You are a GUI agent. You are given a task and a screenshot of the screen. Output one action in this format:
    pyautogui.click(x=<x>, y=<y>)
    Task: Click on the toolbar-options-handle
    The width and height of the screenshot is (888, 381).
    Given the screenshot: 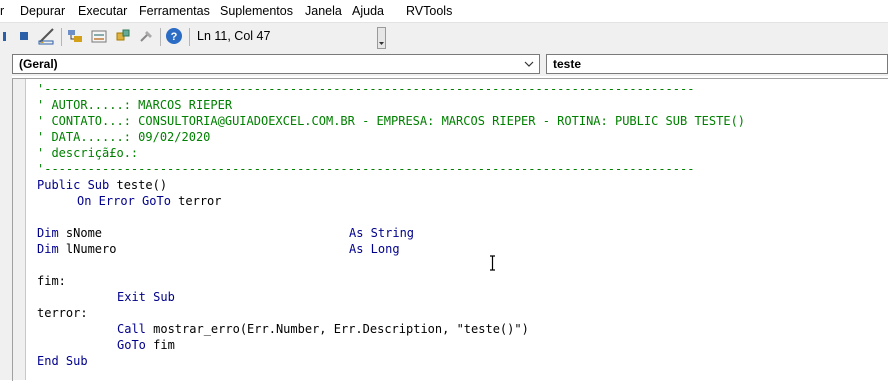 What is the action you would take?
    pyautogui.click(x=381, y=38)
    